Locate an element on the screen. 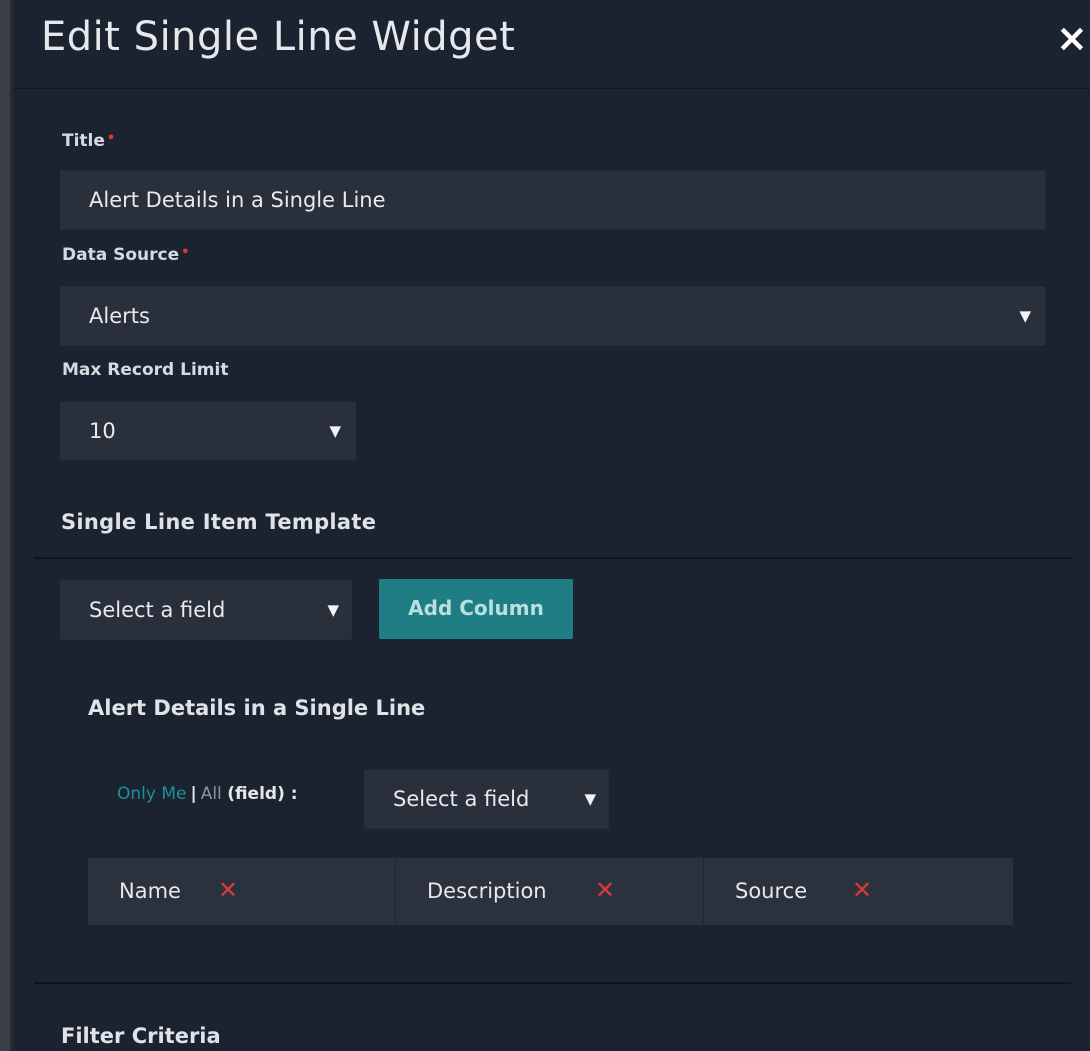  column-chip-name: Name ✕ is located at coordinates (242, 891).